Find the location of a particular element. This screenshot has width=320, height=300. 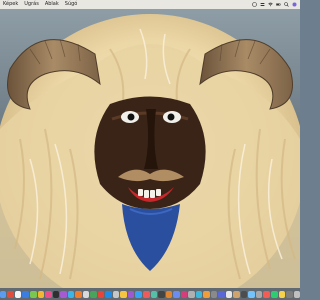

siri-icon is located at coordinates (294, 4).